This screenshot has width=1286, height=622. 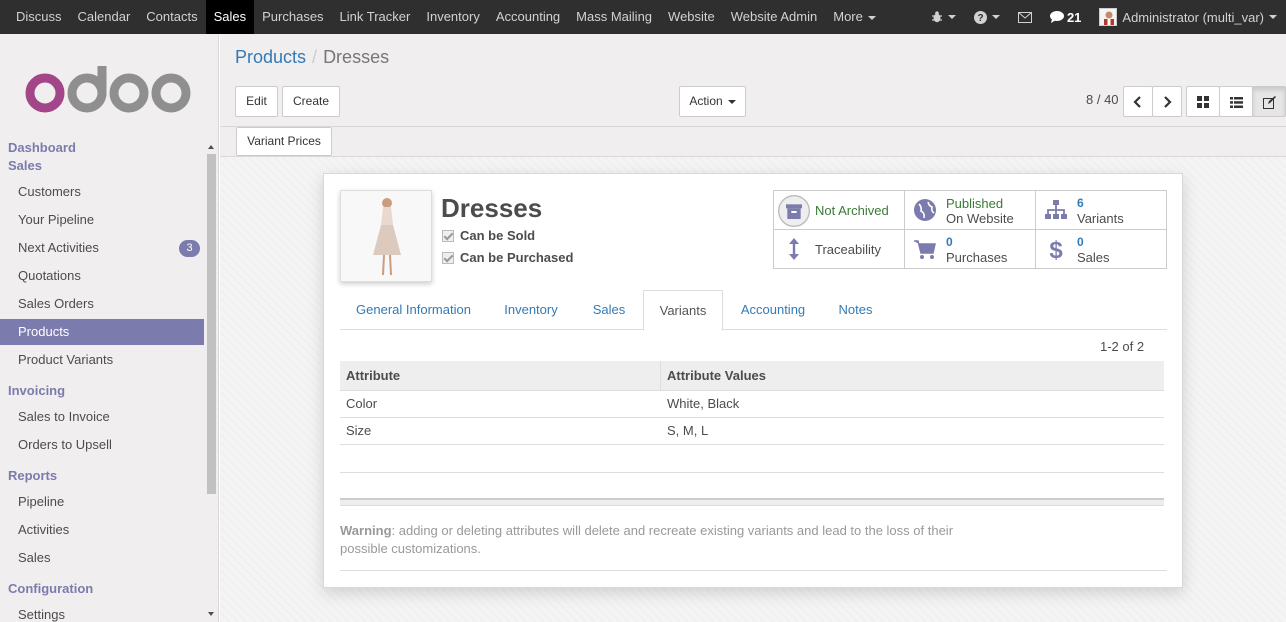 I want to click on column-header-attribute: Attribute, so click(x=500, y=375).